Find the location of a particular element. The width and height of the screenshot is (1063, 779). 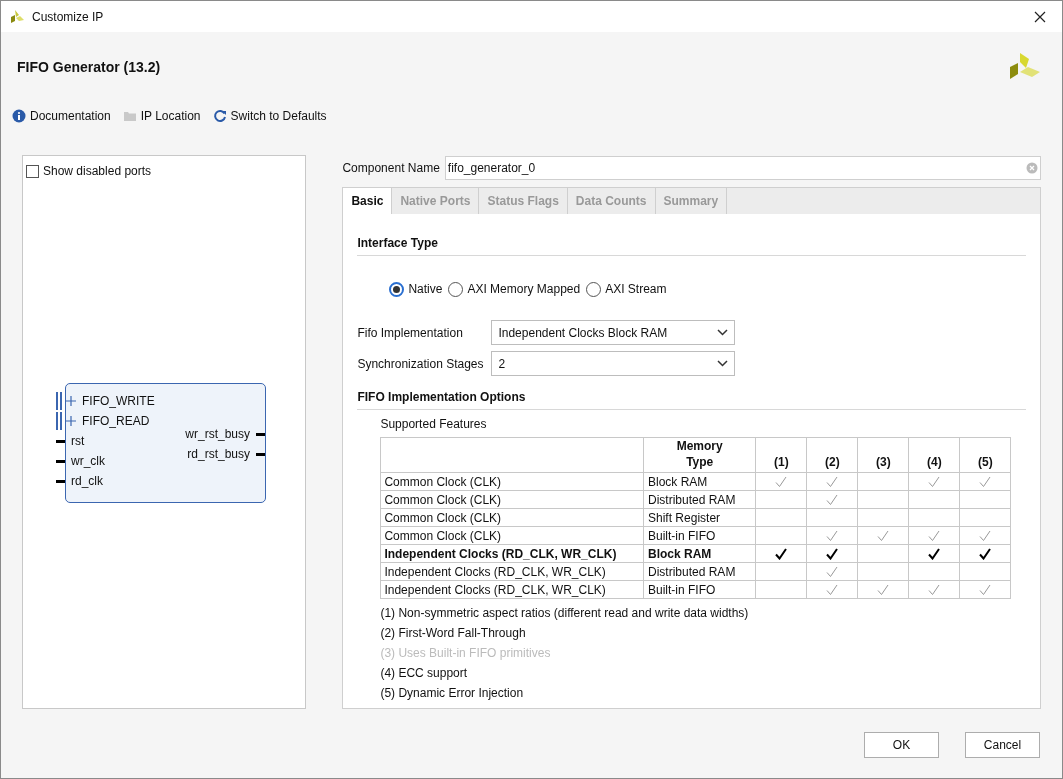

port-label: rd_rst_busy is located at coordinates (218, 454).